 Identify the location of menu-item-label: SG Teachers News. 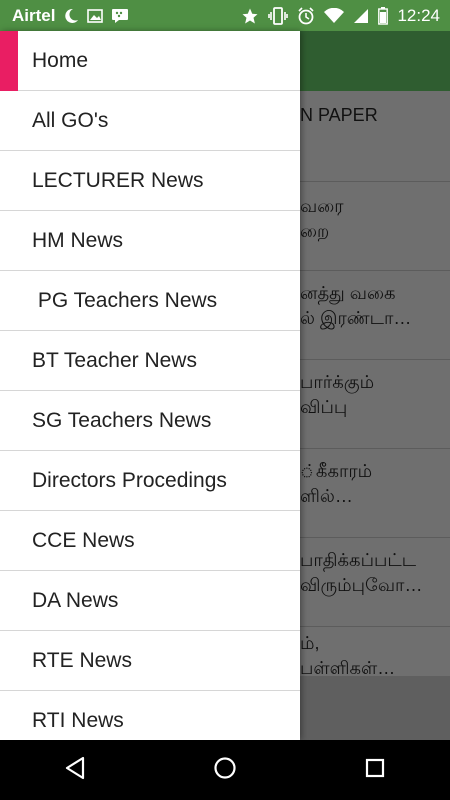
(122, 420).